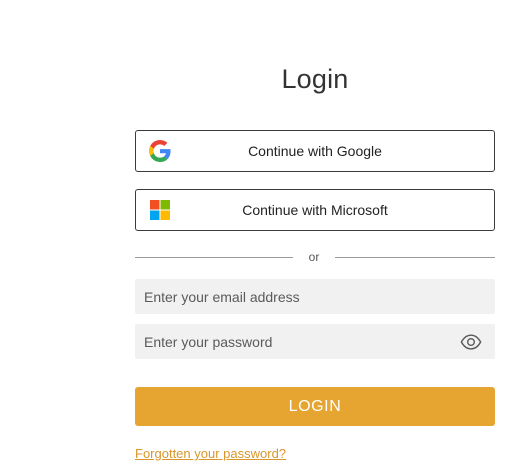  I want to click on divider-line-right, so click(415, 257).